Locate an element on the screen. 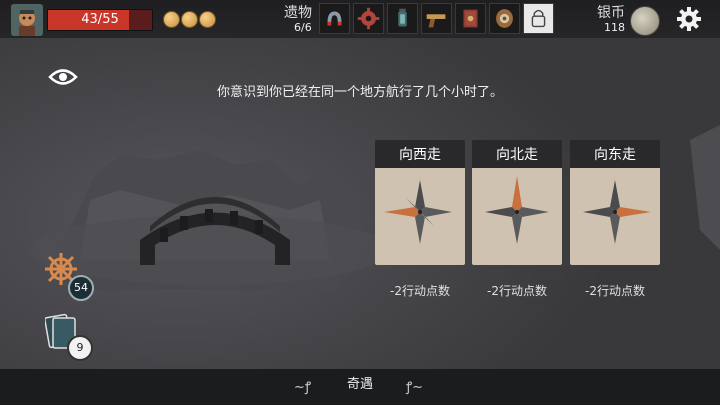 This screenshot has width=720, height=405. book-icon is located at coordinates (470, 18).